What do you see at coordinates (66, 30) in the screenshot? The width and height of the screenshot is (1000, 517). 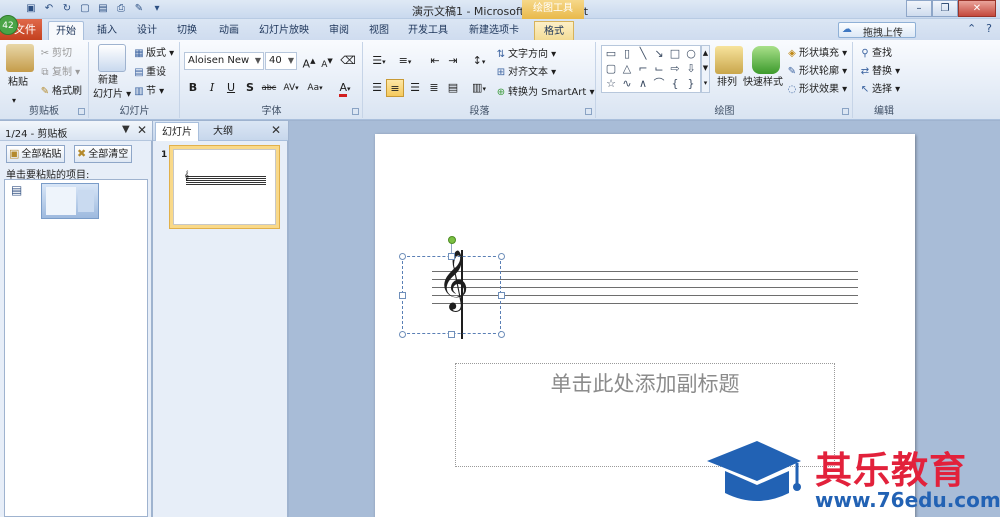 I see `tab-home: 开始` at bounding box center [66, 30].